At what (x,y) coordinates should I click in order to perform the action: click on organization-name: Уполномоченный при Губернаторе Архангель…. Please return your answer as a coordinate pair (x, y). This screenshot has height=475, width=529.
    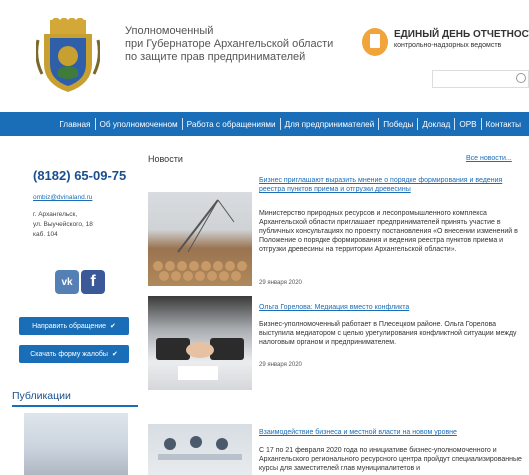
    Looking at the image, I should click on (235, 44).